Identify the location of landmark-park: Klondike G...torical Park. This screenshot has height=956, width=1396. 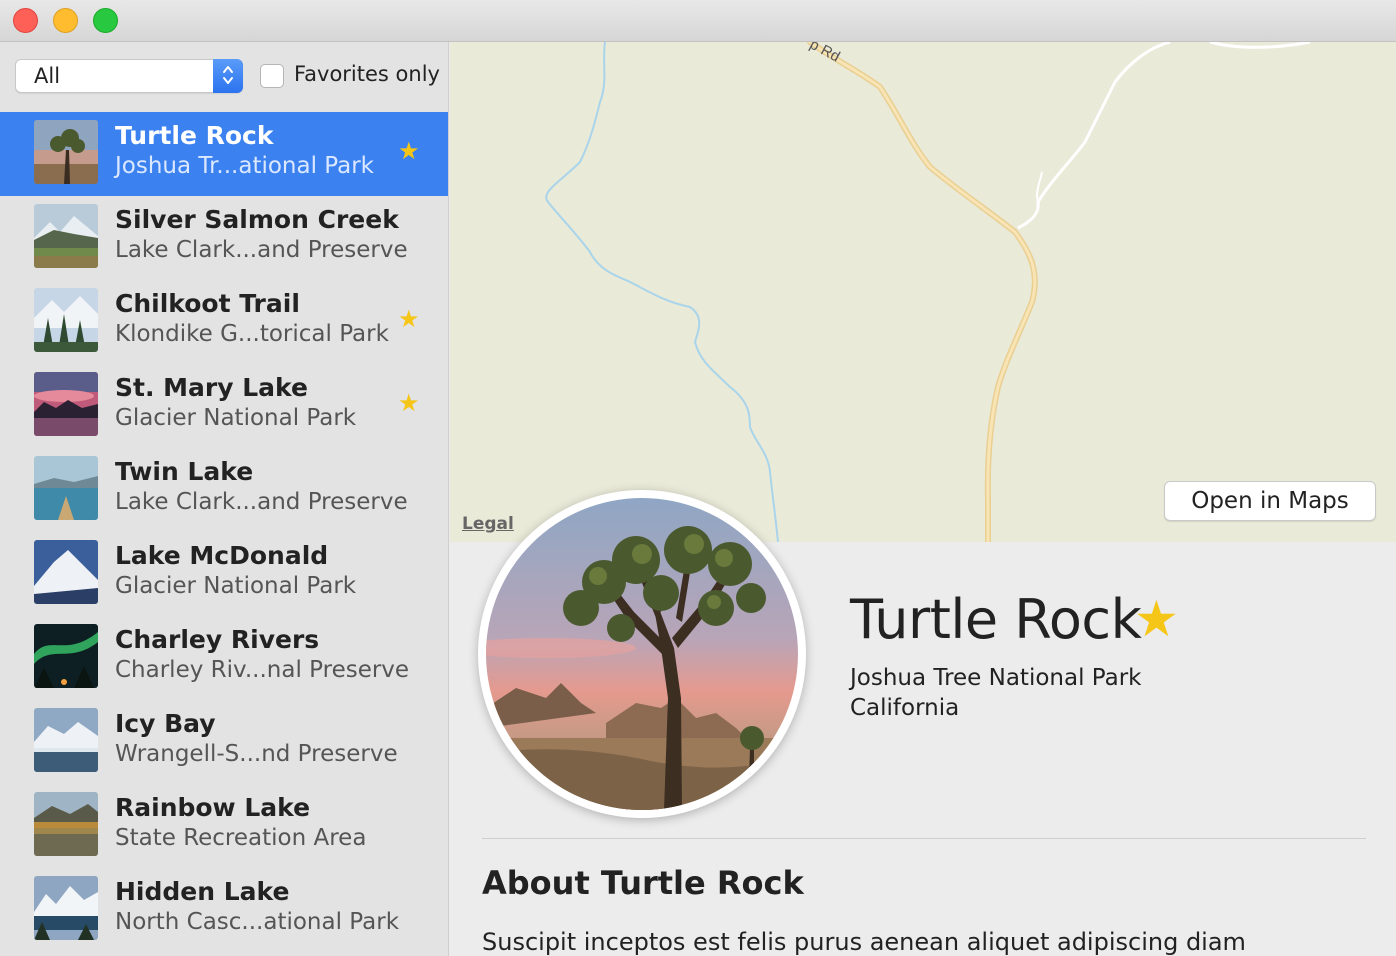
(252, 334).